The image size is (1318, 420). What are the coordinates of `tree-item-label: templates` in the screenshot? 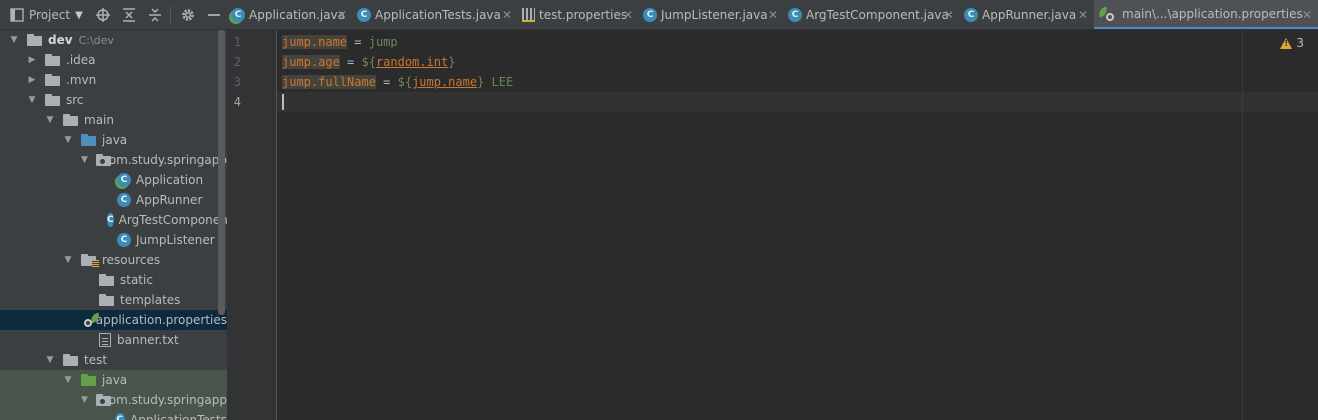 It's located at (150, 300).